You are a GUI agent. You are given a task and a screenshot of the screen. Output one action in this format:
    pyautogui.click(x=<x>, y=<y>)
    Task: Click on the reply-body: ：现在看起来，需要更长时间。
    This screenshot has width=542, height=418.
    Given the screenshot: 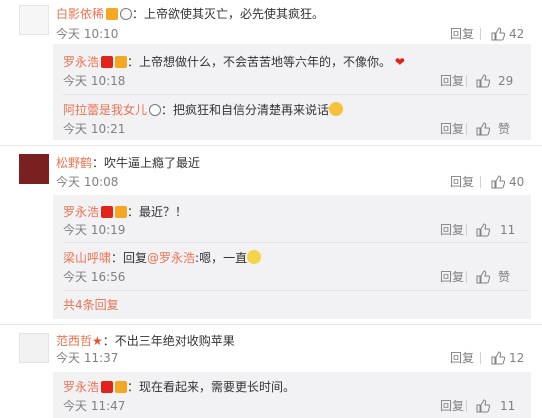 What is the action you would take?
    pyautogui.click(x=211, y=387)
    